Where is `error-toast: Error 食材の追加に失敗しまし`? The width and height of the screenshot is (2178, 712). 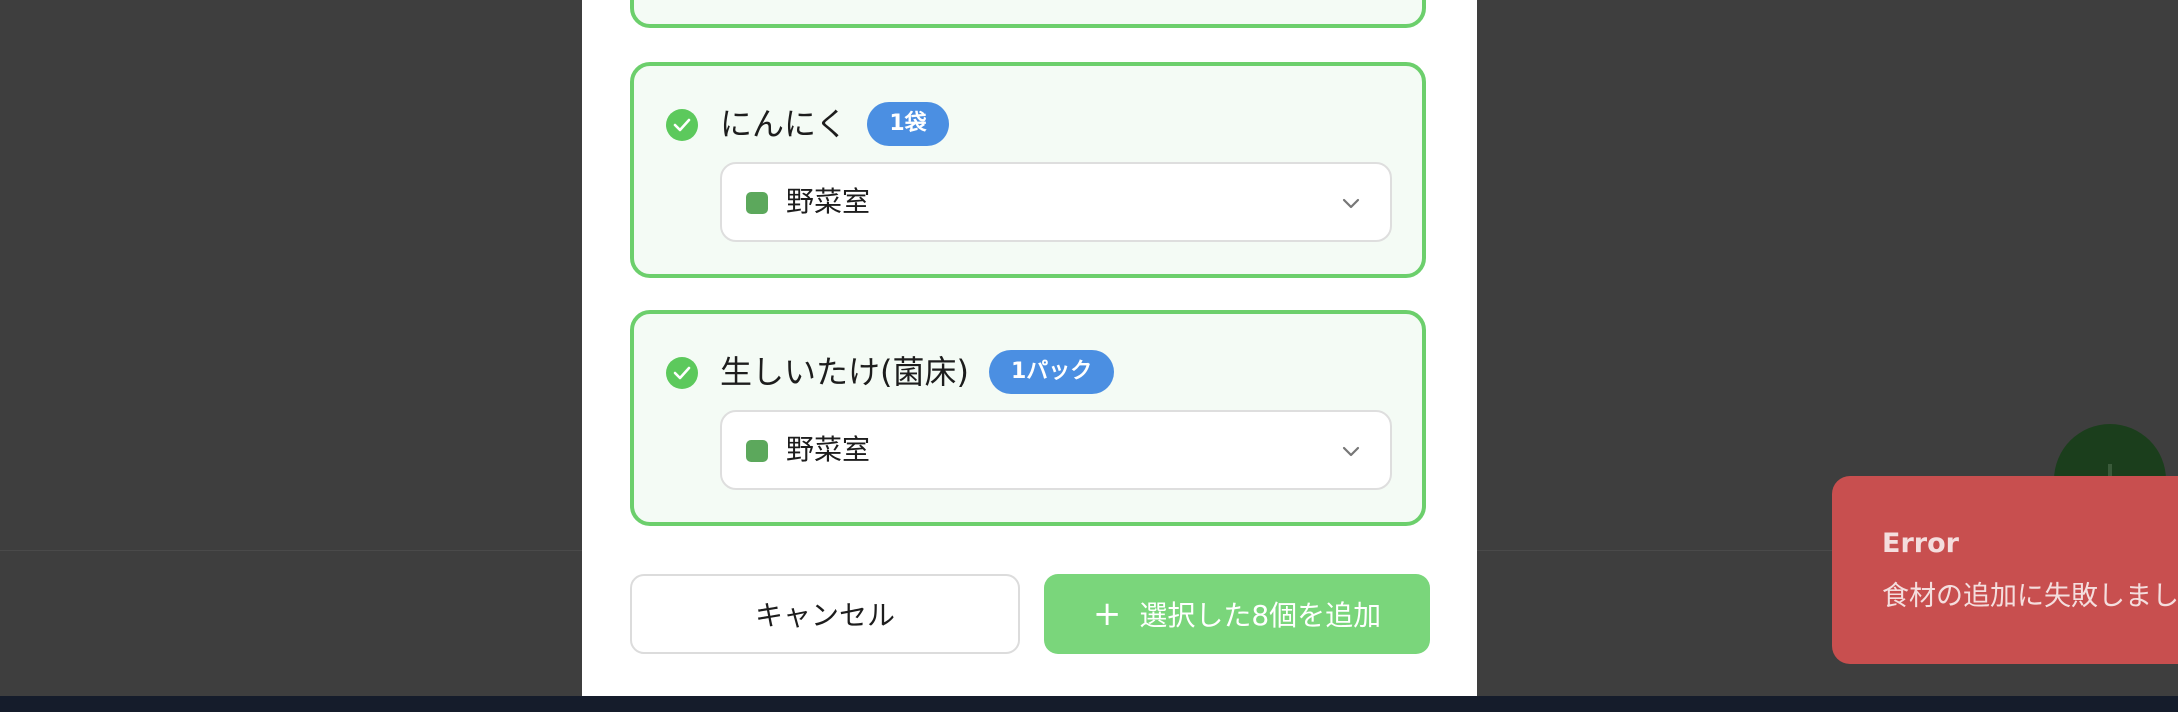 error-toast: Error 食材の追加に失敗しまし is located at coordinates (2005, 570).